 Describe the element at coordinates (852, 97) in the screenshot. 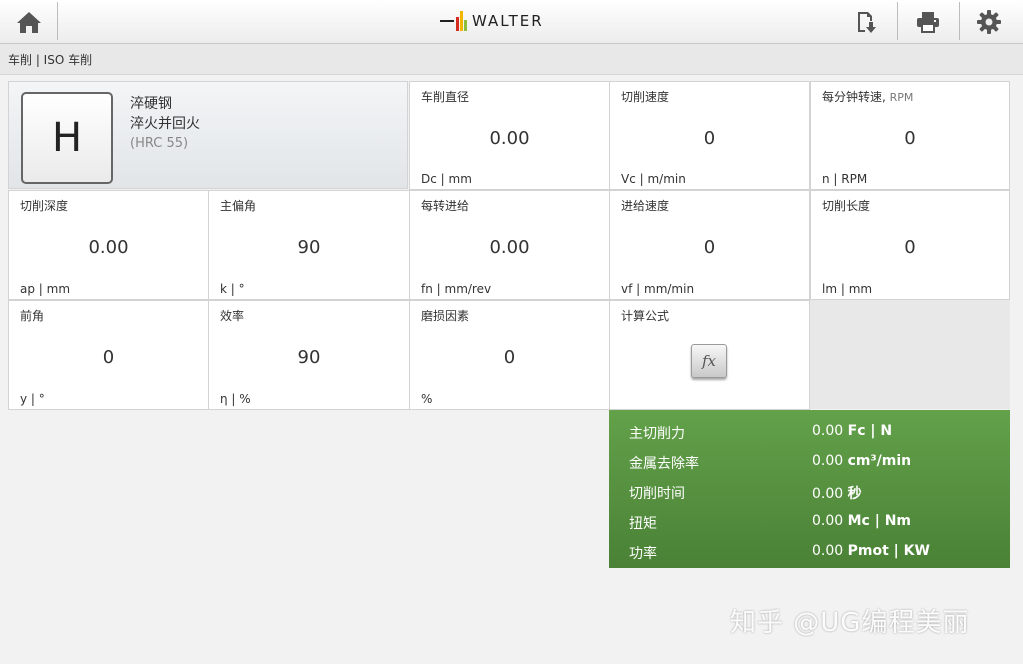

I see `field-label-main: 每分钟转速` at that location.